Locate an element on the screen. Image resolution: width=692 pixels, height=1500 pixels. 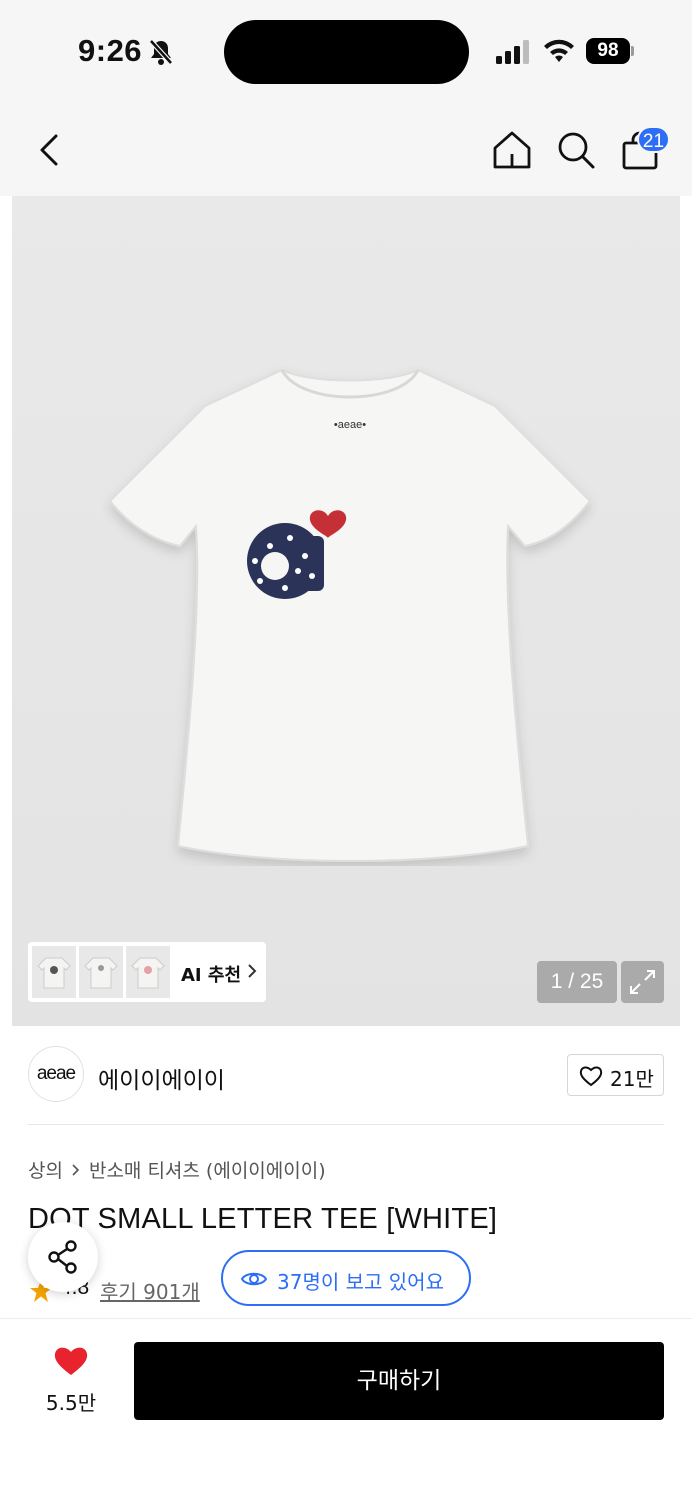
brand-like-count: 21만 is located at coordinates (632, 1079).